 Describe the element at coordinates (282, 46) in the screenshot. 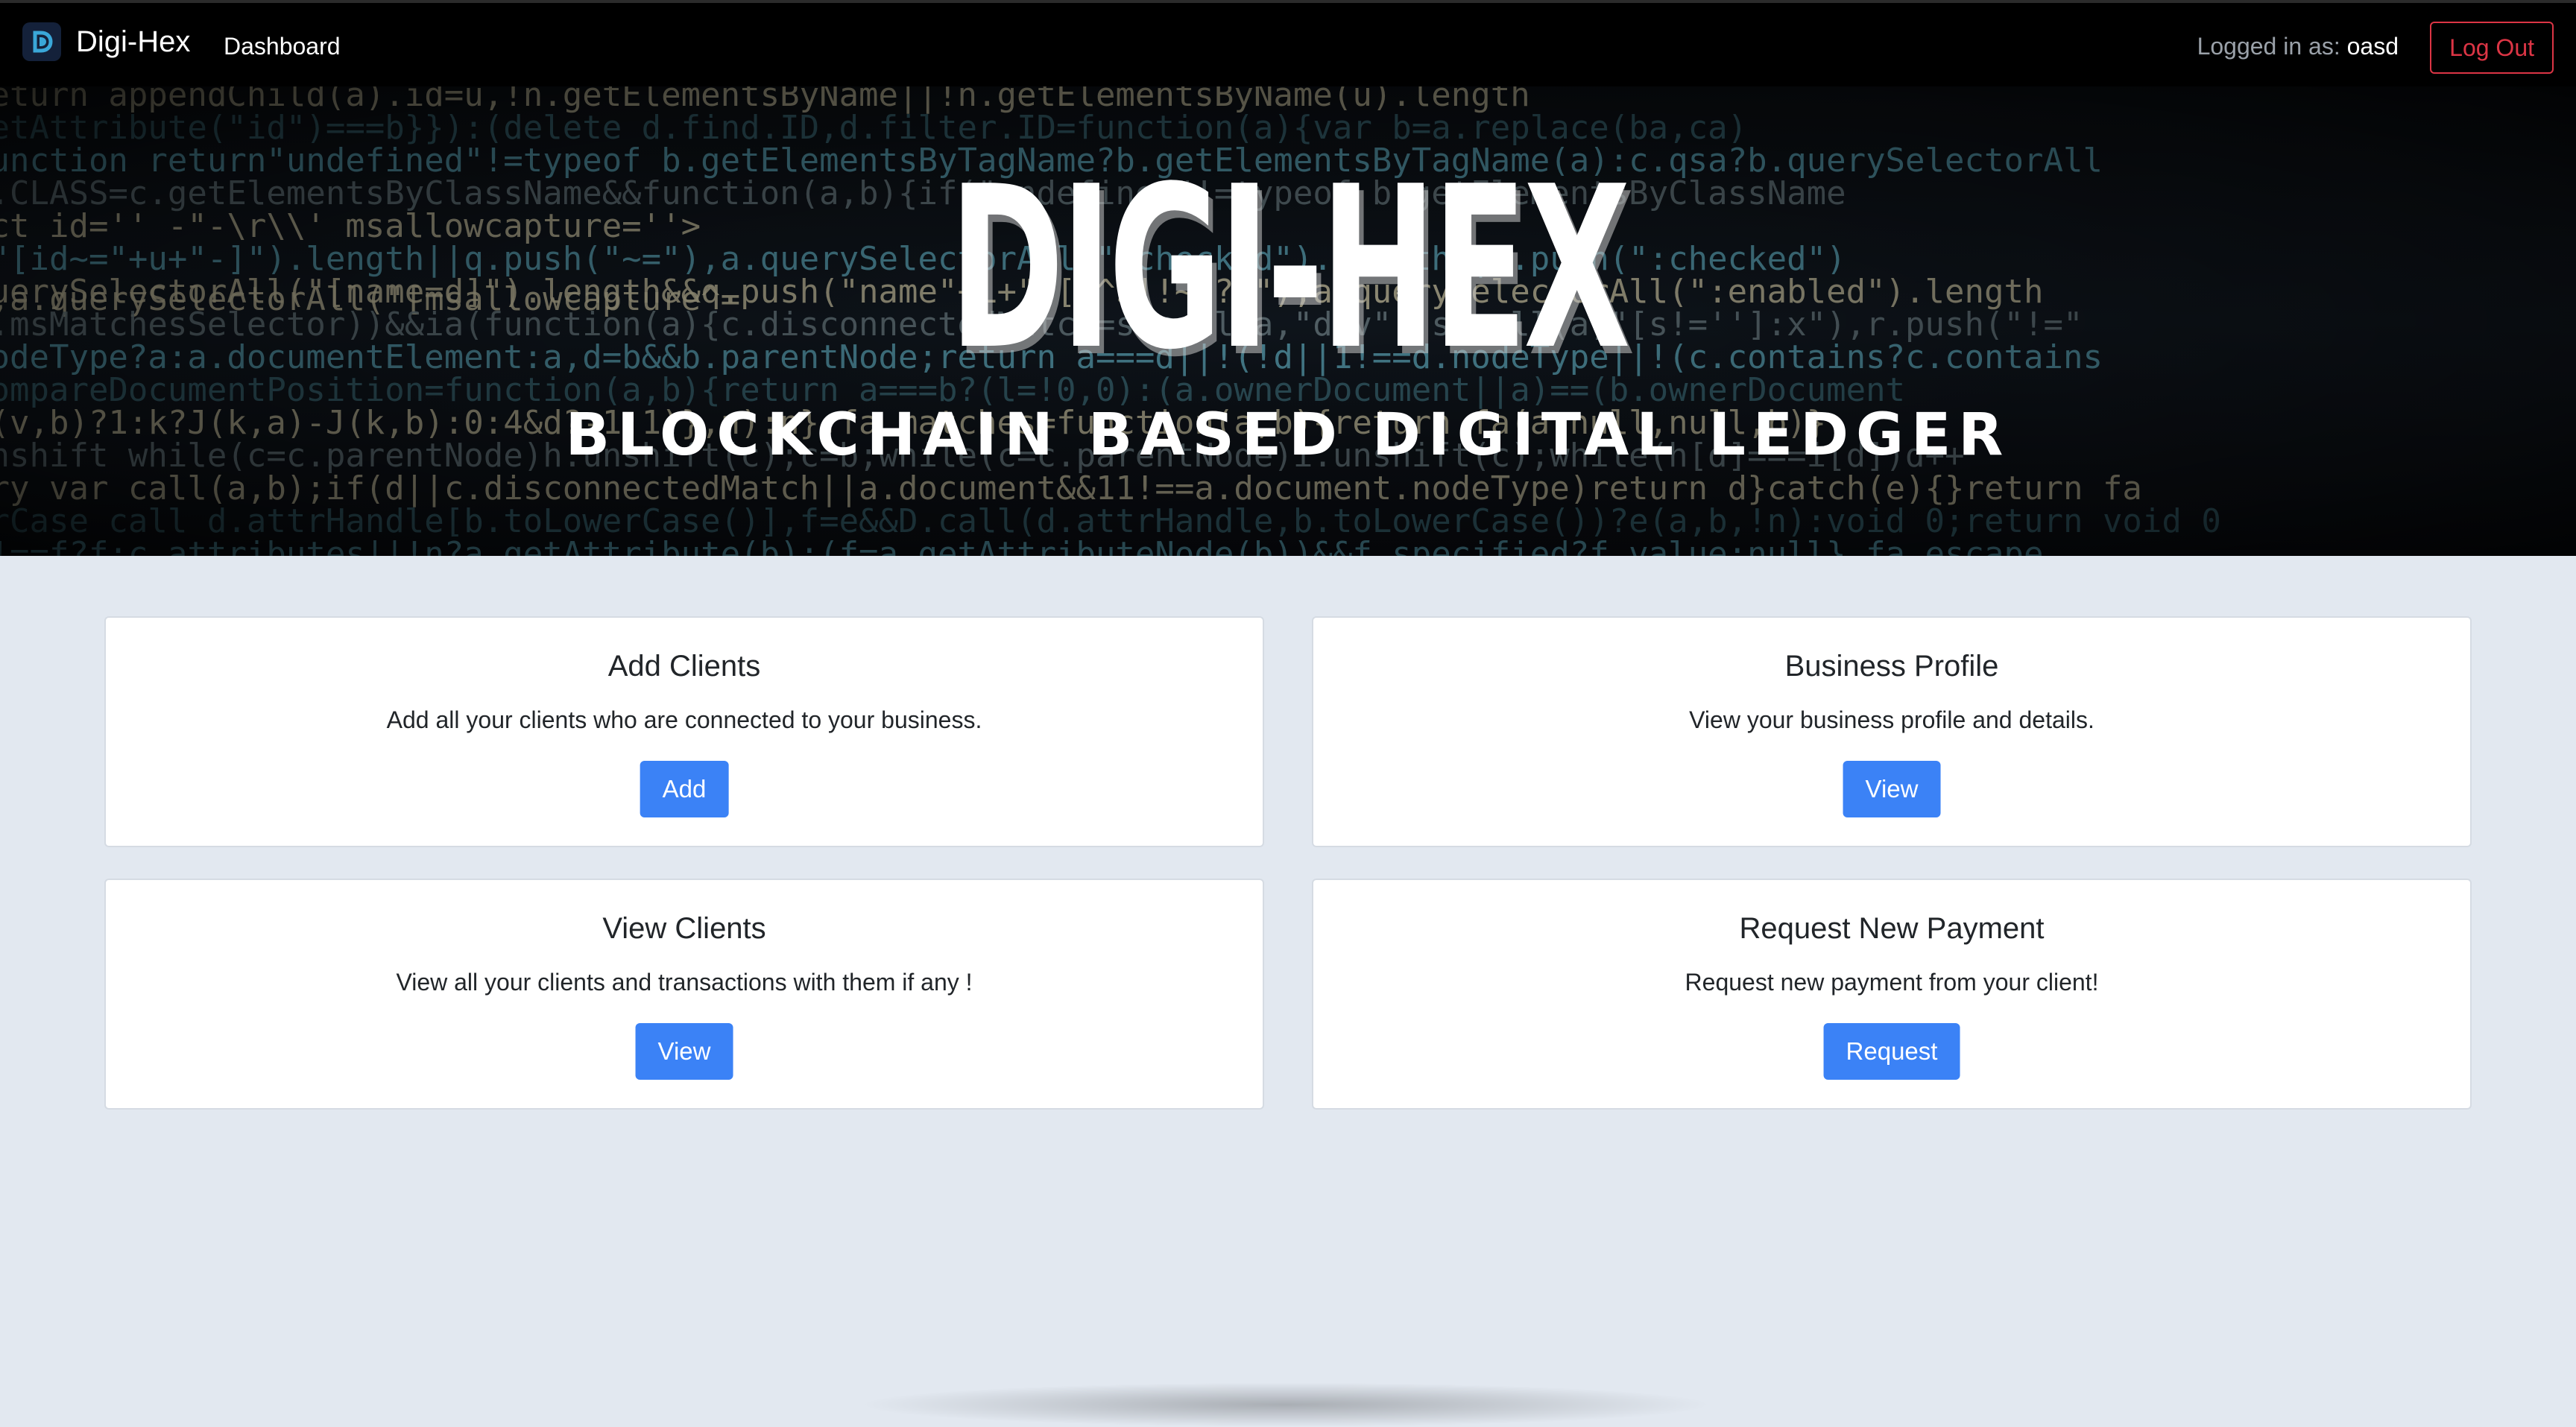

I see `nav-link-dashboard: Dashboard` at that location.